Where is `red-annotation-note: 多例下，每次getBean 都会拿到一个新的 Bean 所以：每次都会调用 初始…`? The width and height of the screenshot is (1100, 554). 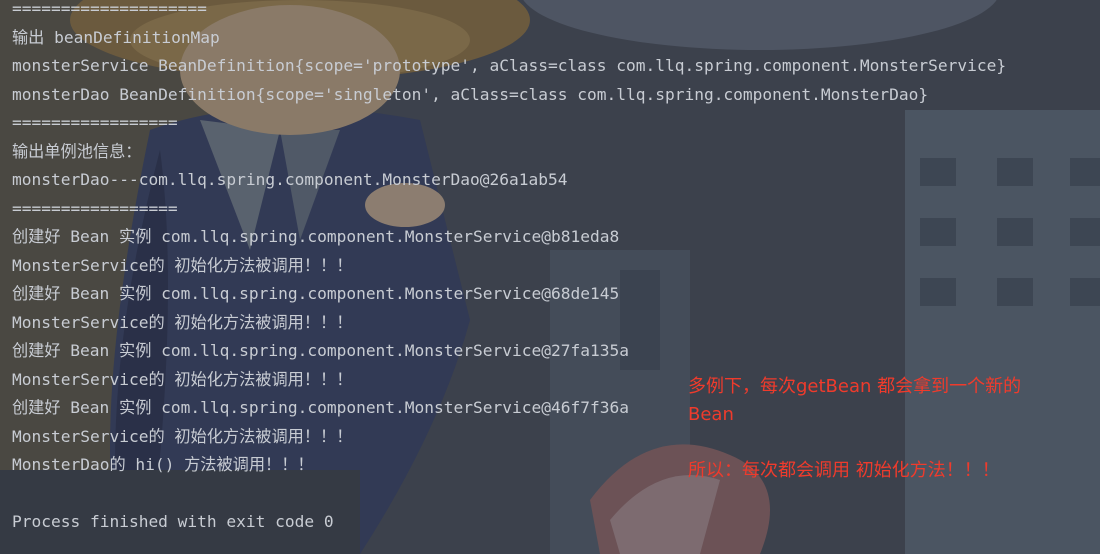 red-annotation-note: 多例下，每次getBean 都会拿到一个新的 Bean 所以：每次都会调用 初始… is located at coordinates (878, 429).